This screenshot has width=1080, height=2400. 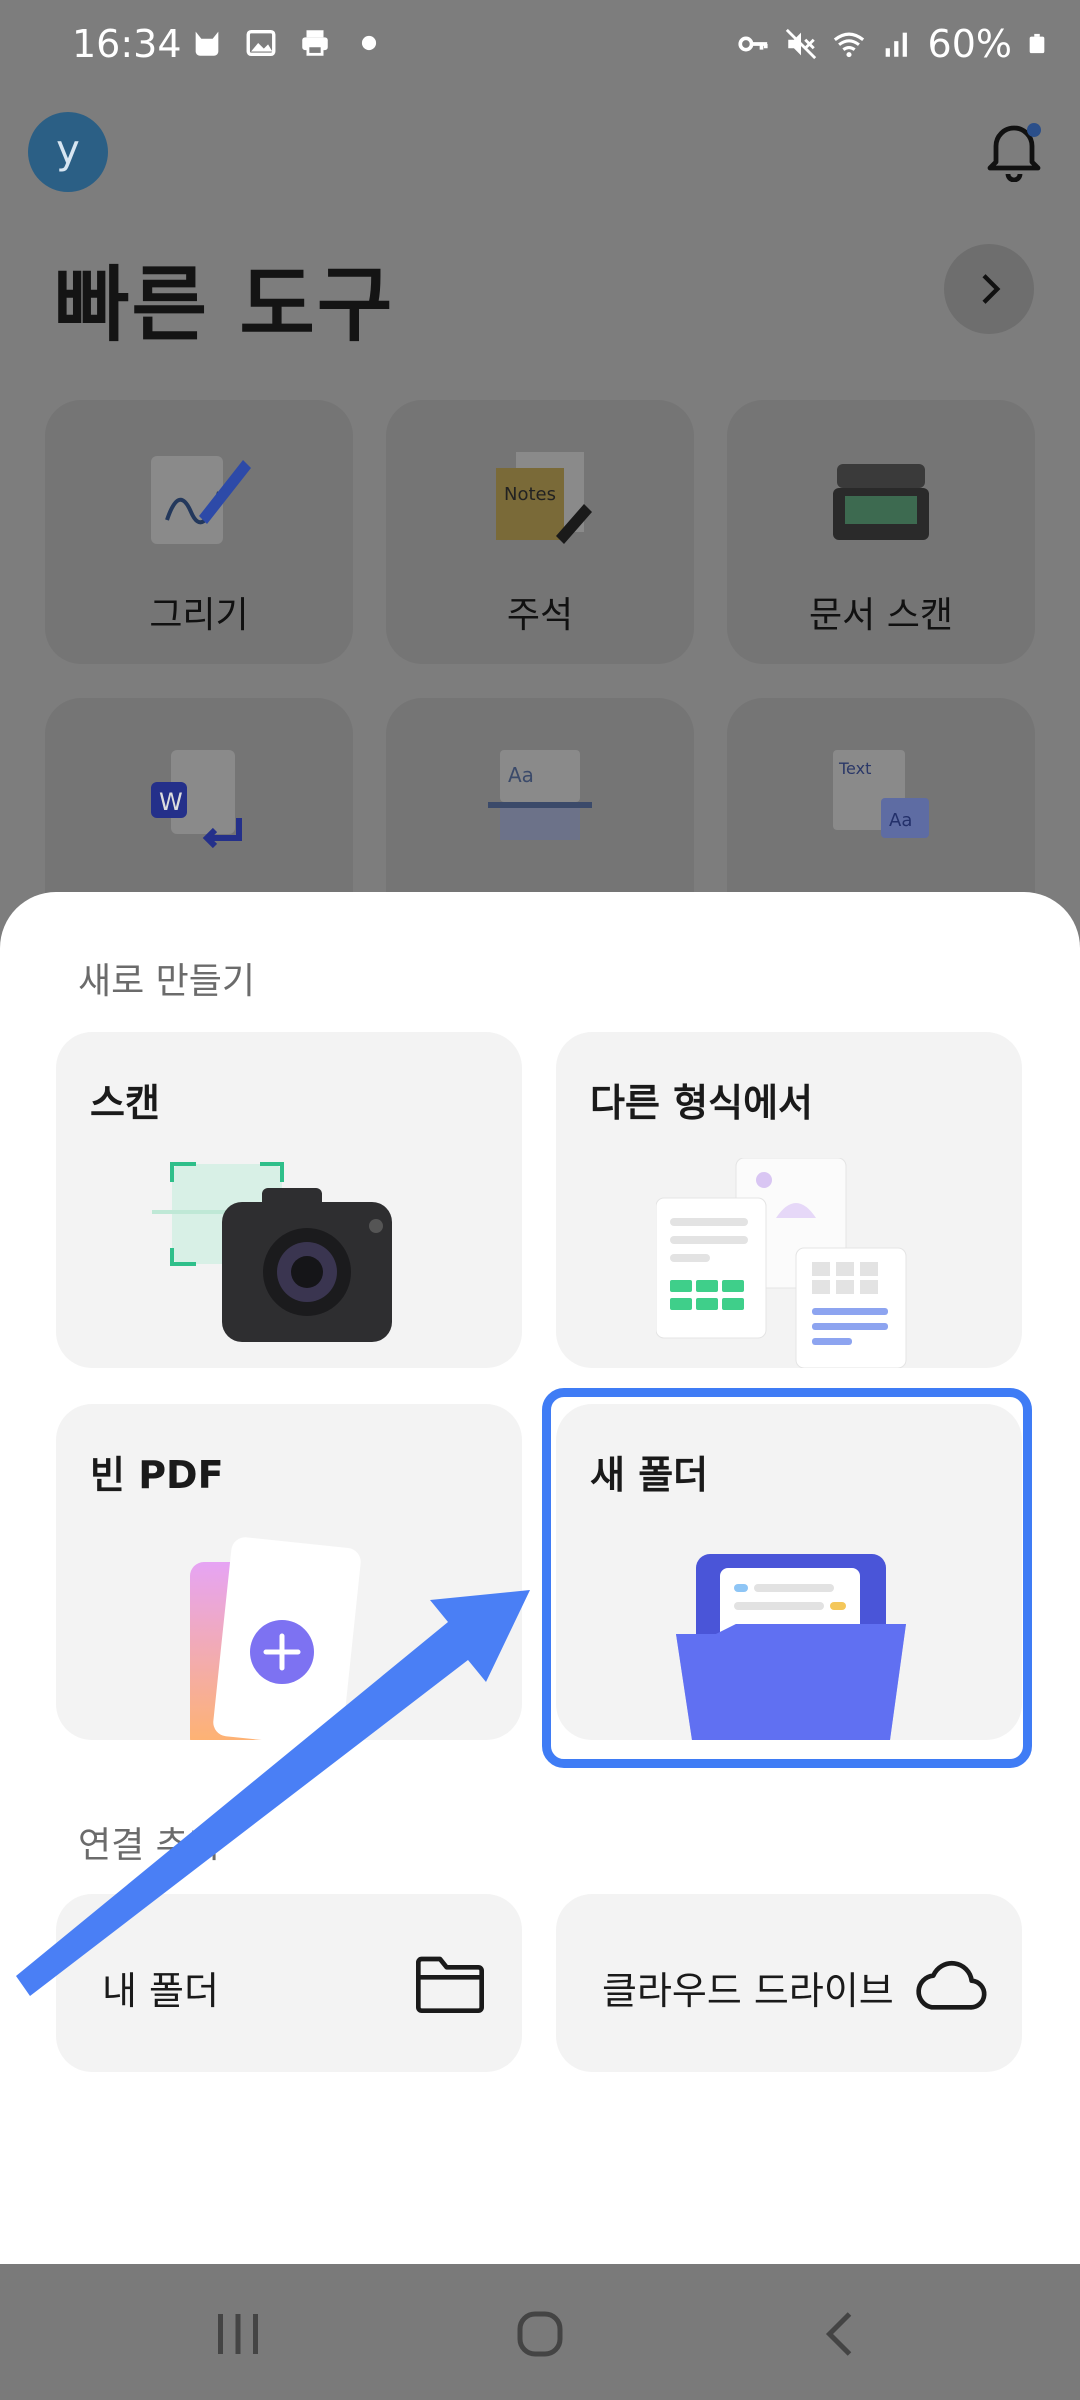 What do you see at coordinates (1037, 43) in the screenshot?
I see `battery-icon` at bounding box center [1037, 43].